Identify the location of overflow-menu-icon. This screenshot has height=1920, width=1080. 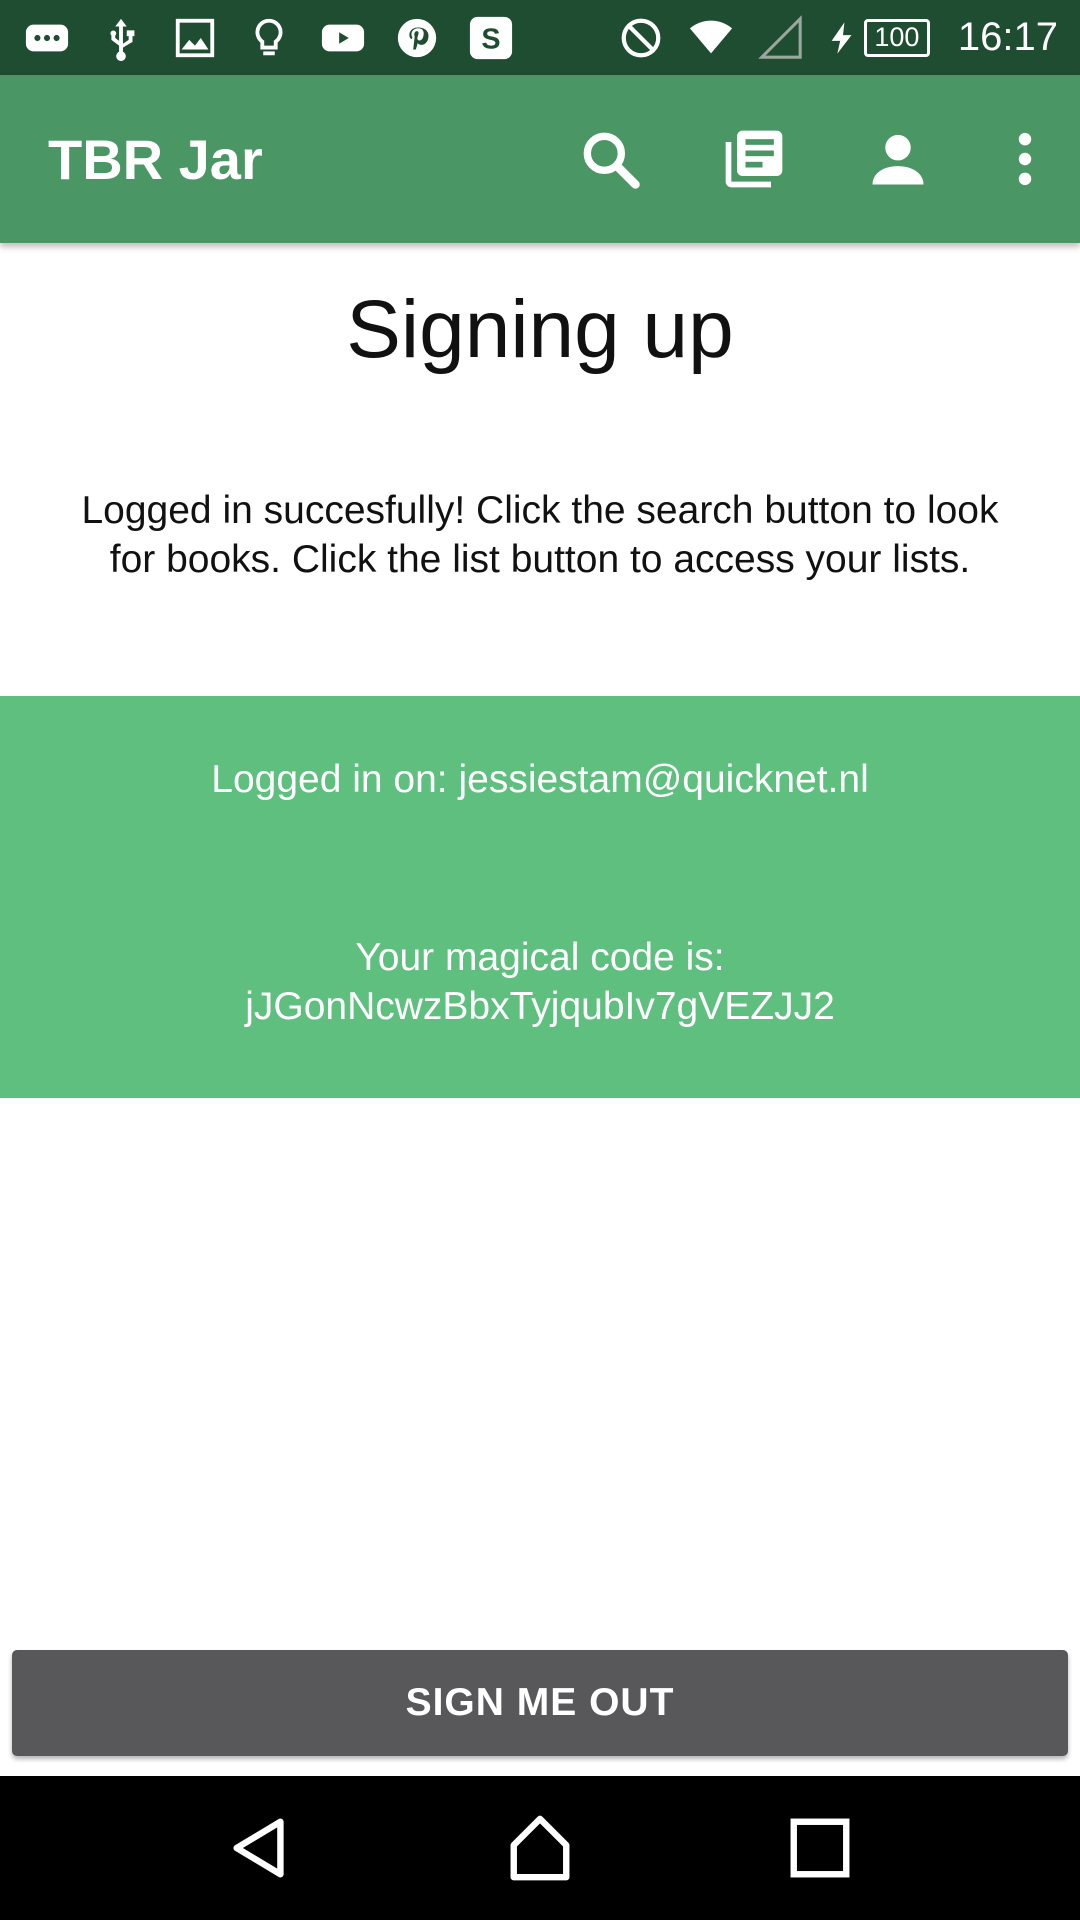
(1025, 159).